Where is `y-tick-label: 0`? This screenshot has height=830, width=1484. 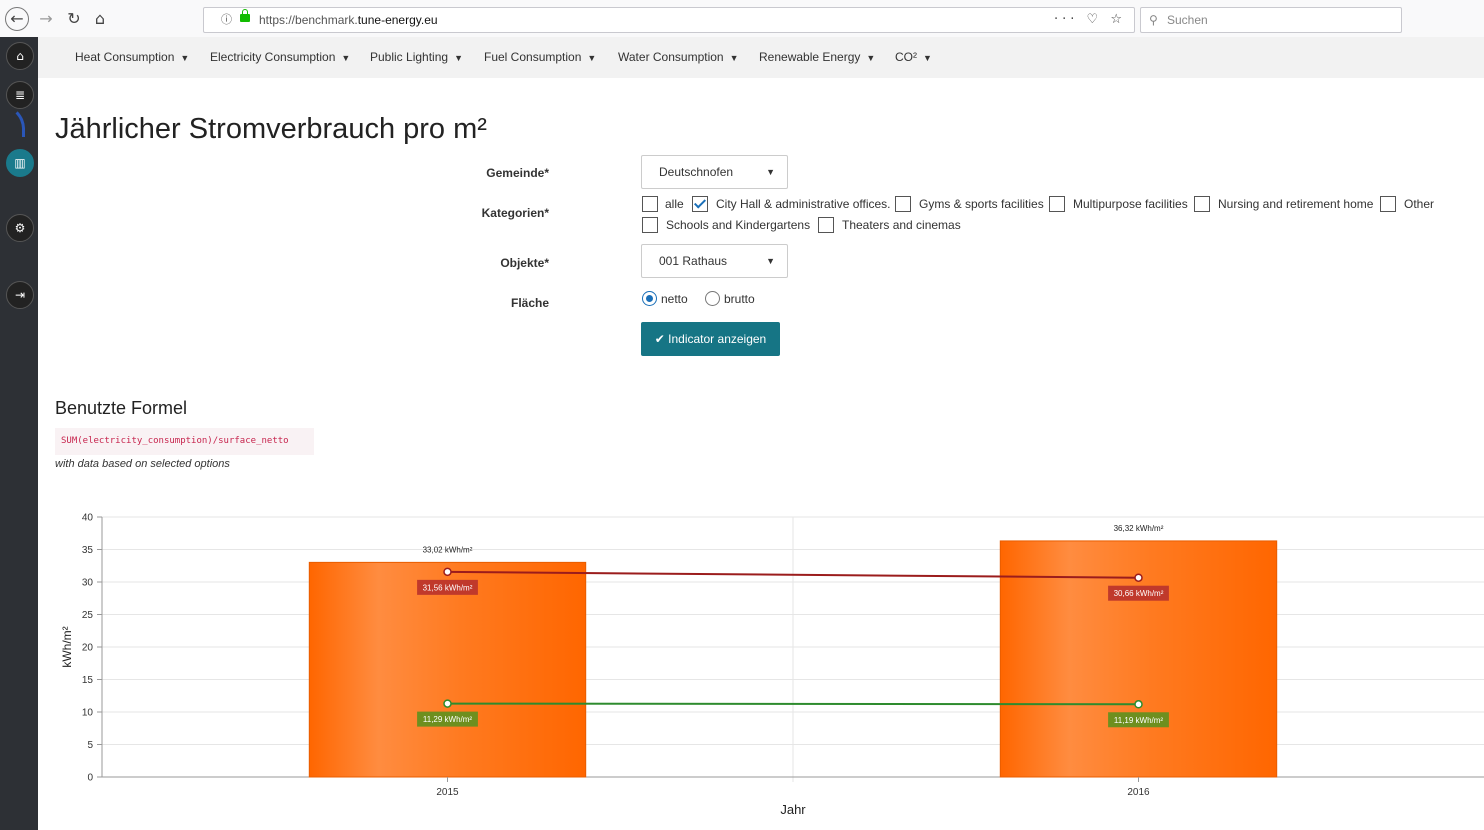
y-tick-label: 0 is located at coordinates (90, 778).